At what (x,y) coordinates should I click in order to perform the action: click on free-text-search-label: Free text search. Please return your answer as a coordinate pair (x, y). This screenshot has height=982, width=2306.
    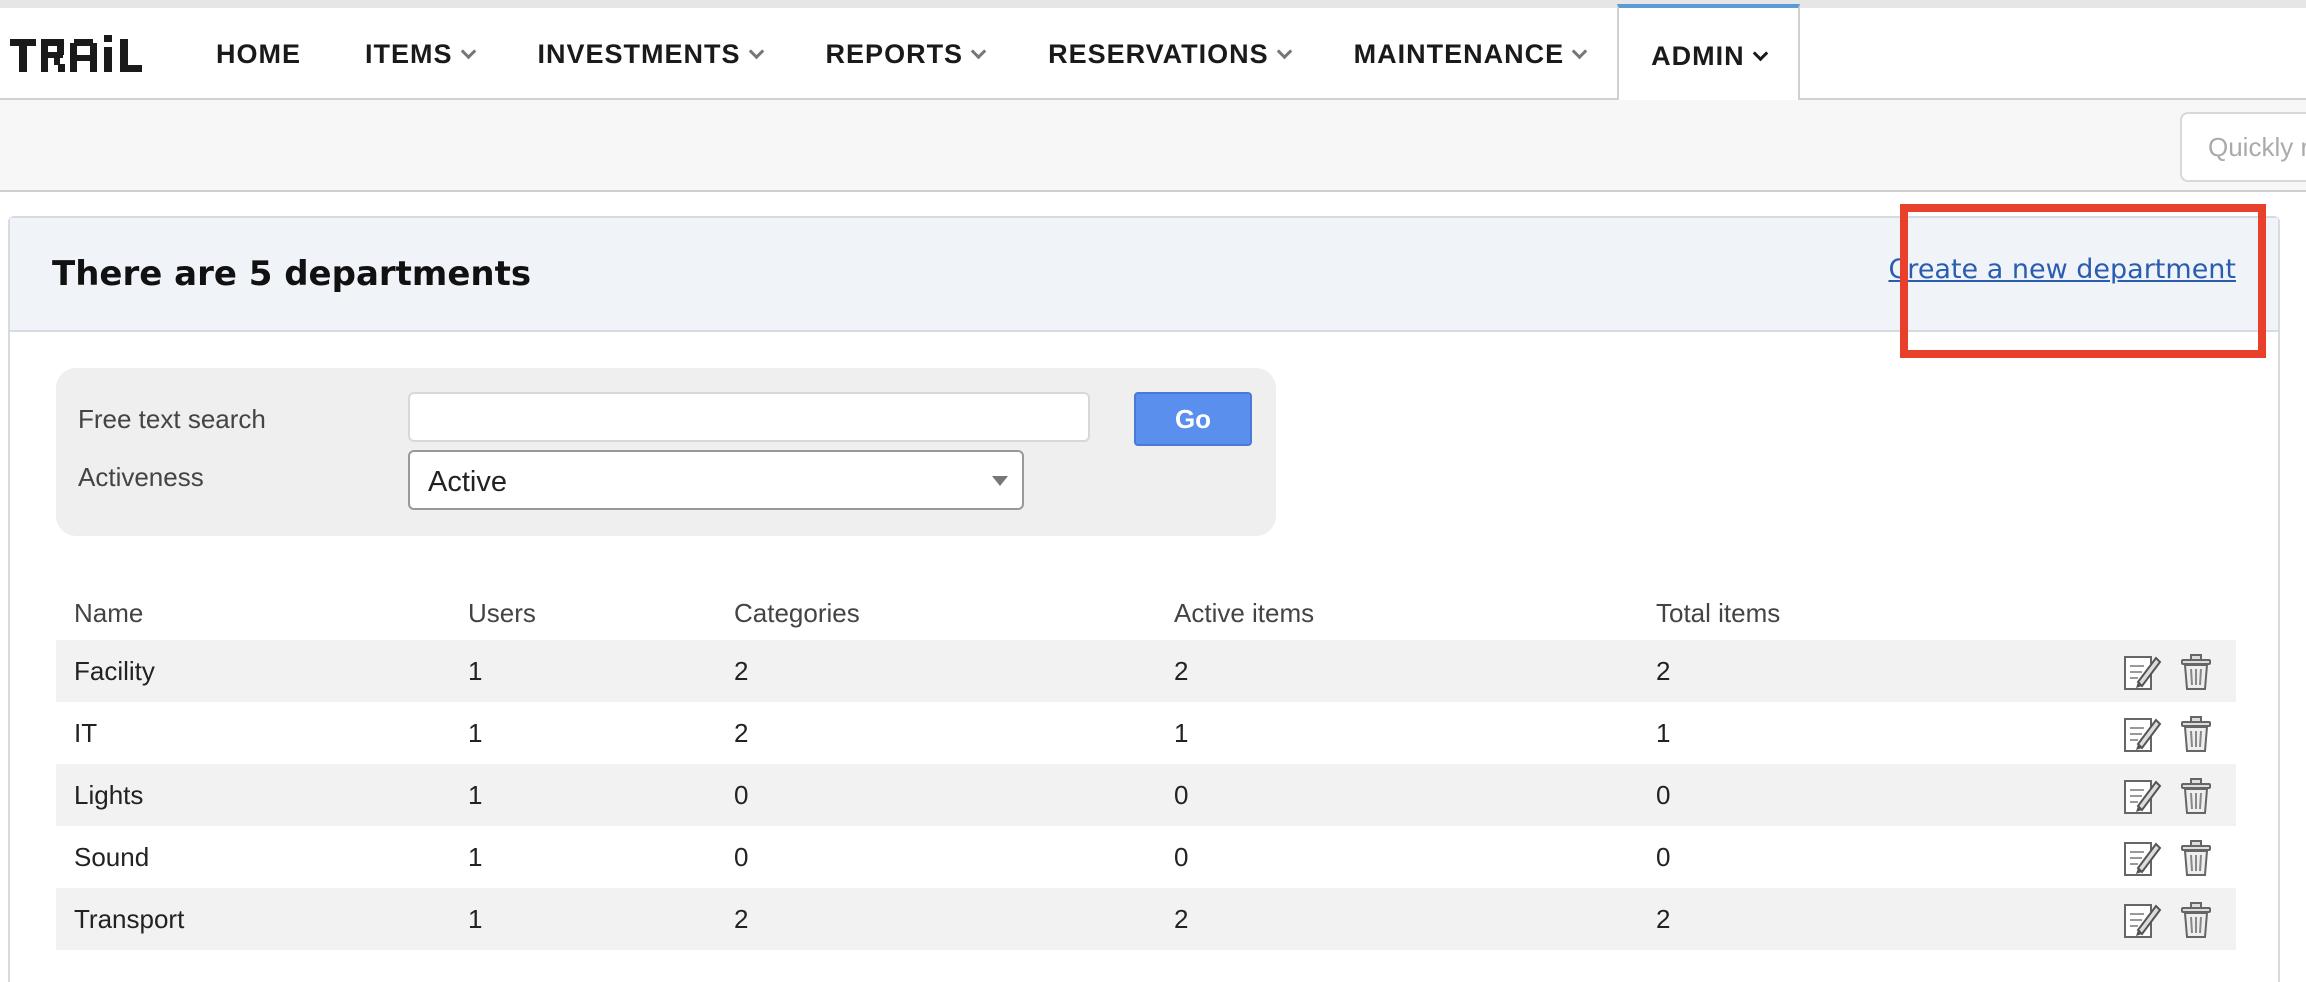
    Looking at the image, I should click on (172, 419).